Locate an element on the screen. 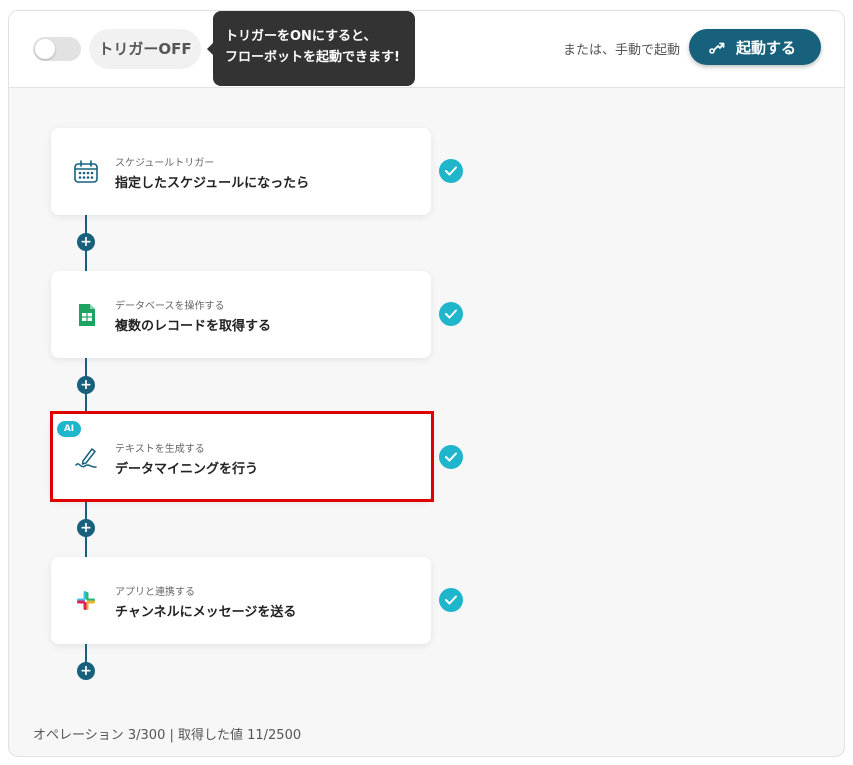 The image size is (853, 765). start-button: 起動する is located at coordinates (755, 47).